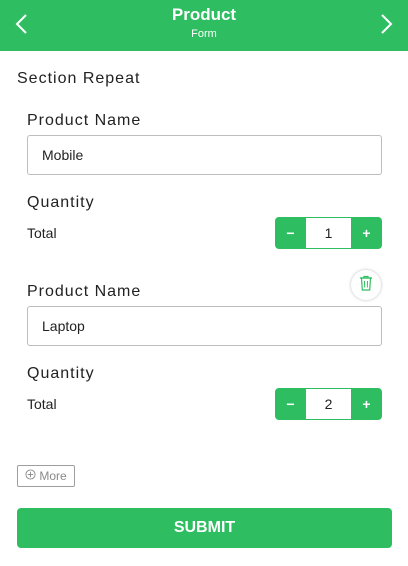 The width and height of the screenshot is (408, 566). What do you see at coordinates (386, 24) in the screenshot?
I see `chevron-right-icon` at bounding box center [386, 24].